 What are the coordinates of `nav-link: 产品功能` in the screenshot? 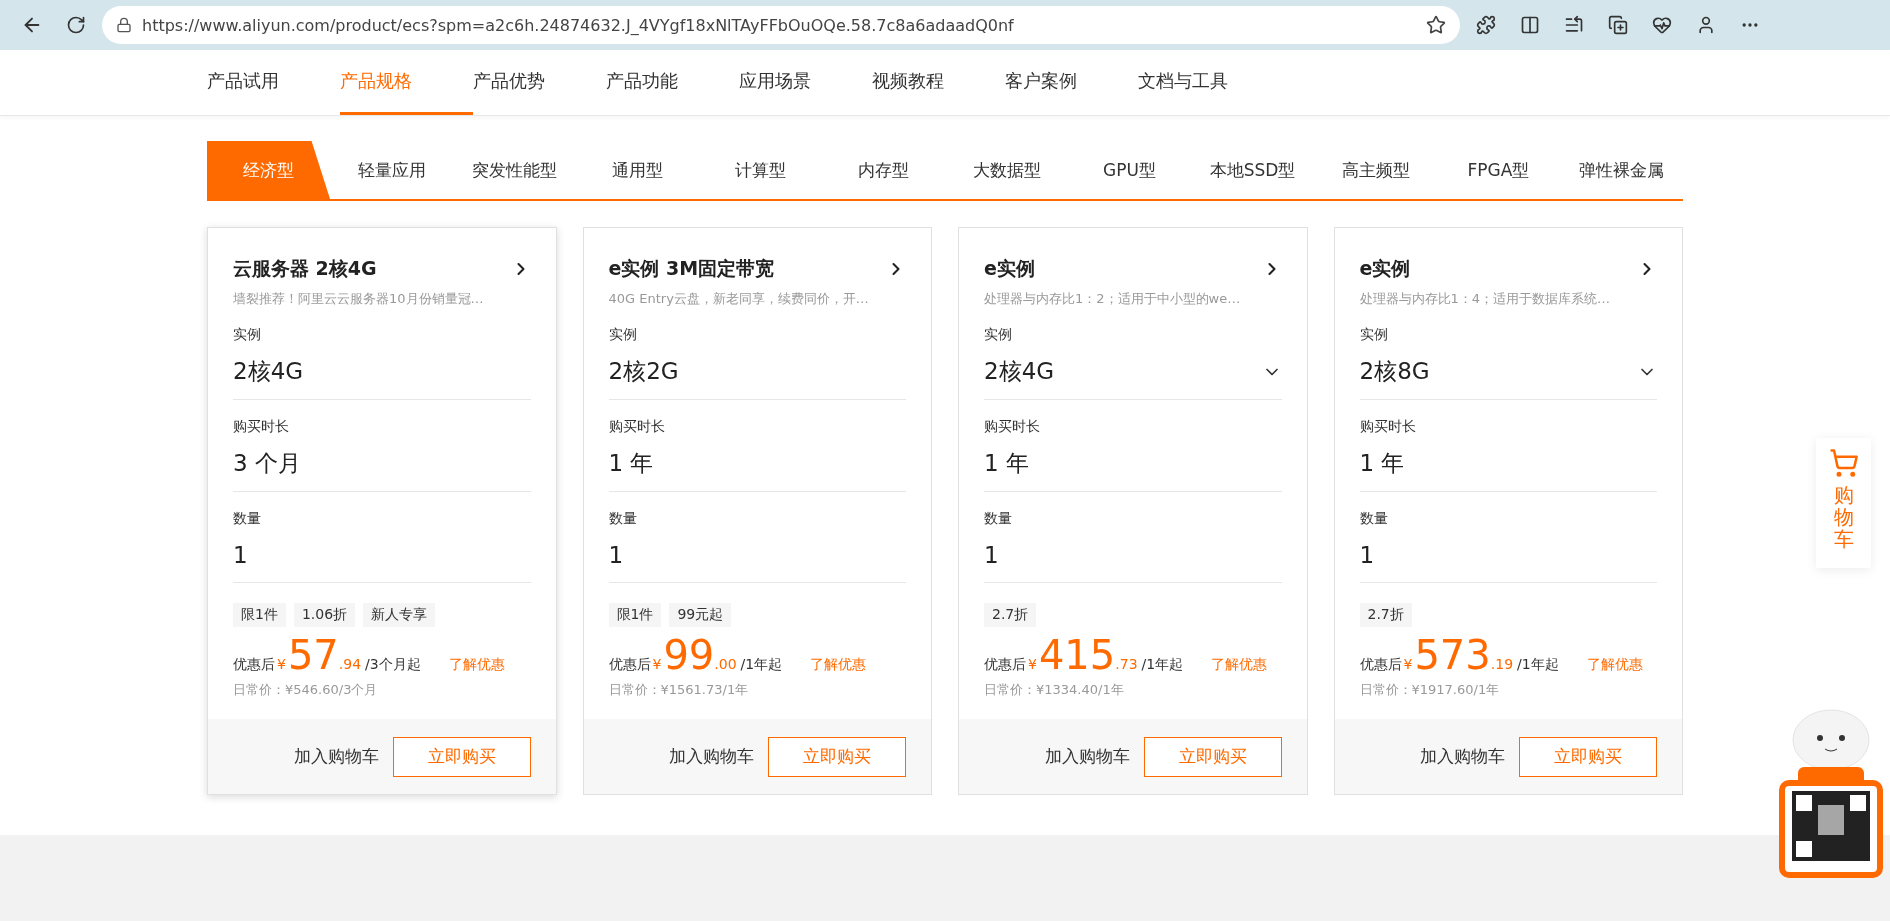 It's located at (672, 82).